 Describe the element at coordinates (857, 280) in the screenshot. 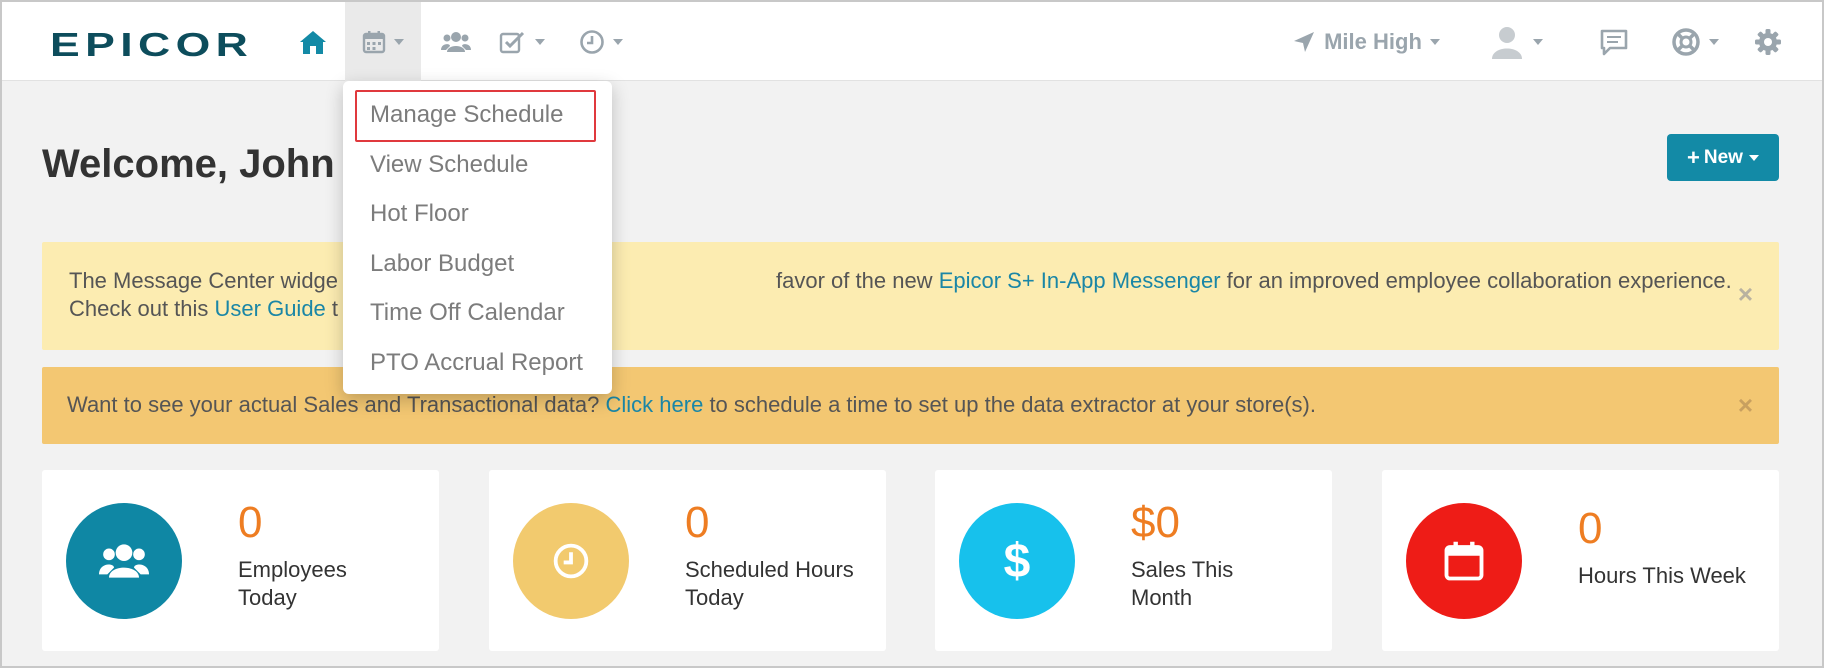

I see `alert-text: favor of the new` at that location.